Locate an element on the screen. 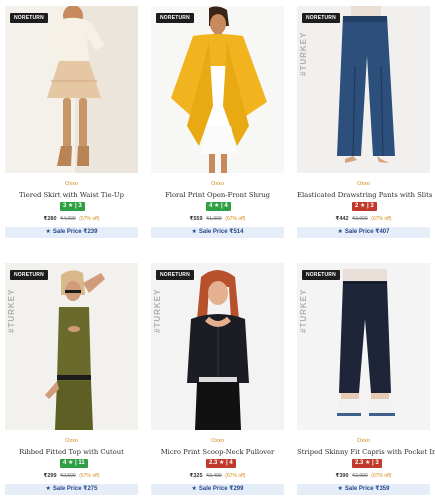 Image resolution: width=435 pixels, height=500 pixels. sale-price-text: Sale Price ₹239 is located at coordinates (75, 232).